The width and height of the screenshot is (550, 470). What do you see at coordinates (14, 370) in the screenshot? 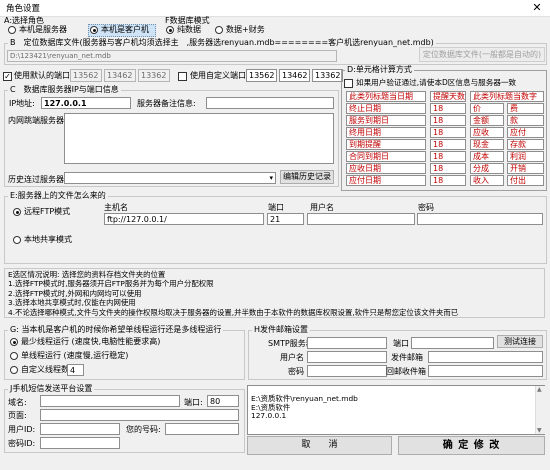
I see `custom-thread-radio` at bounding box center [14, 370].